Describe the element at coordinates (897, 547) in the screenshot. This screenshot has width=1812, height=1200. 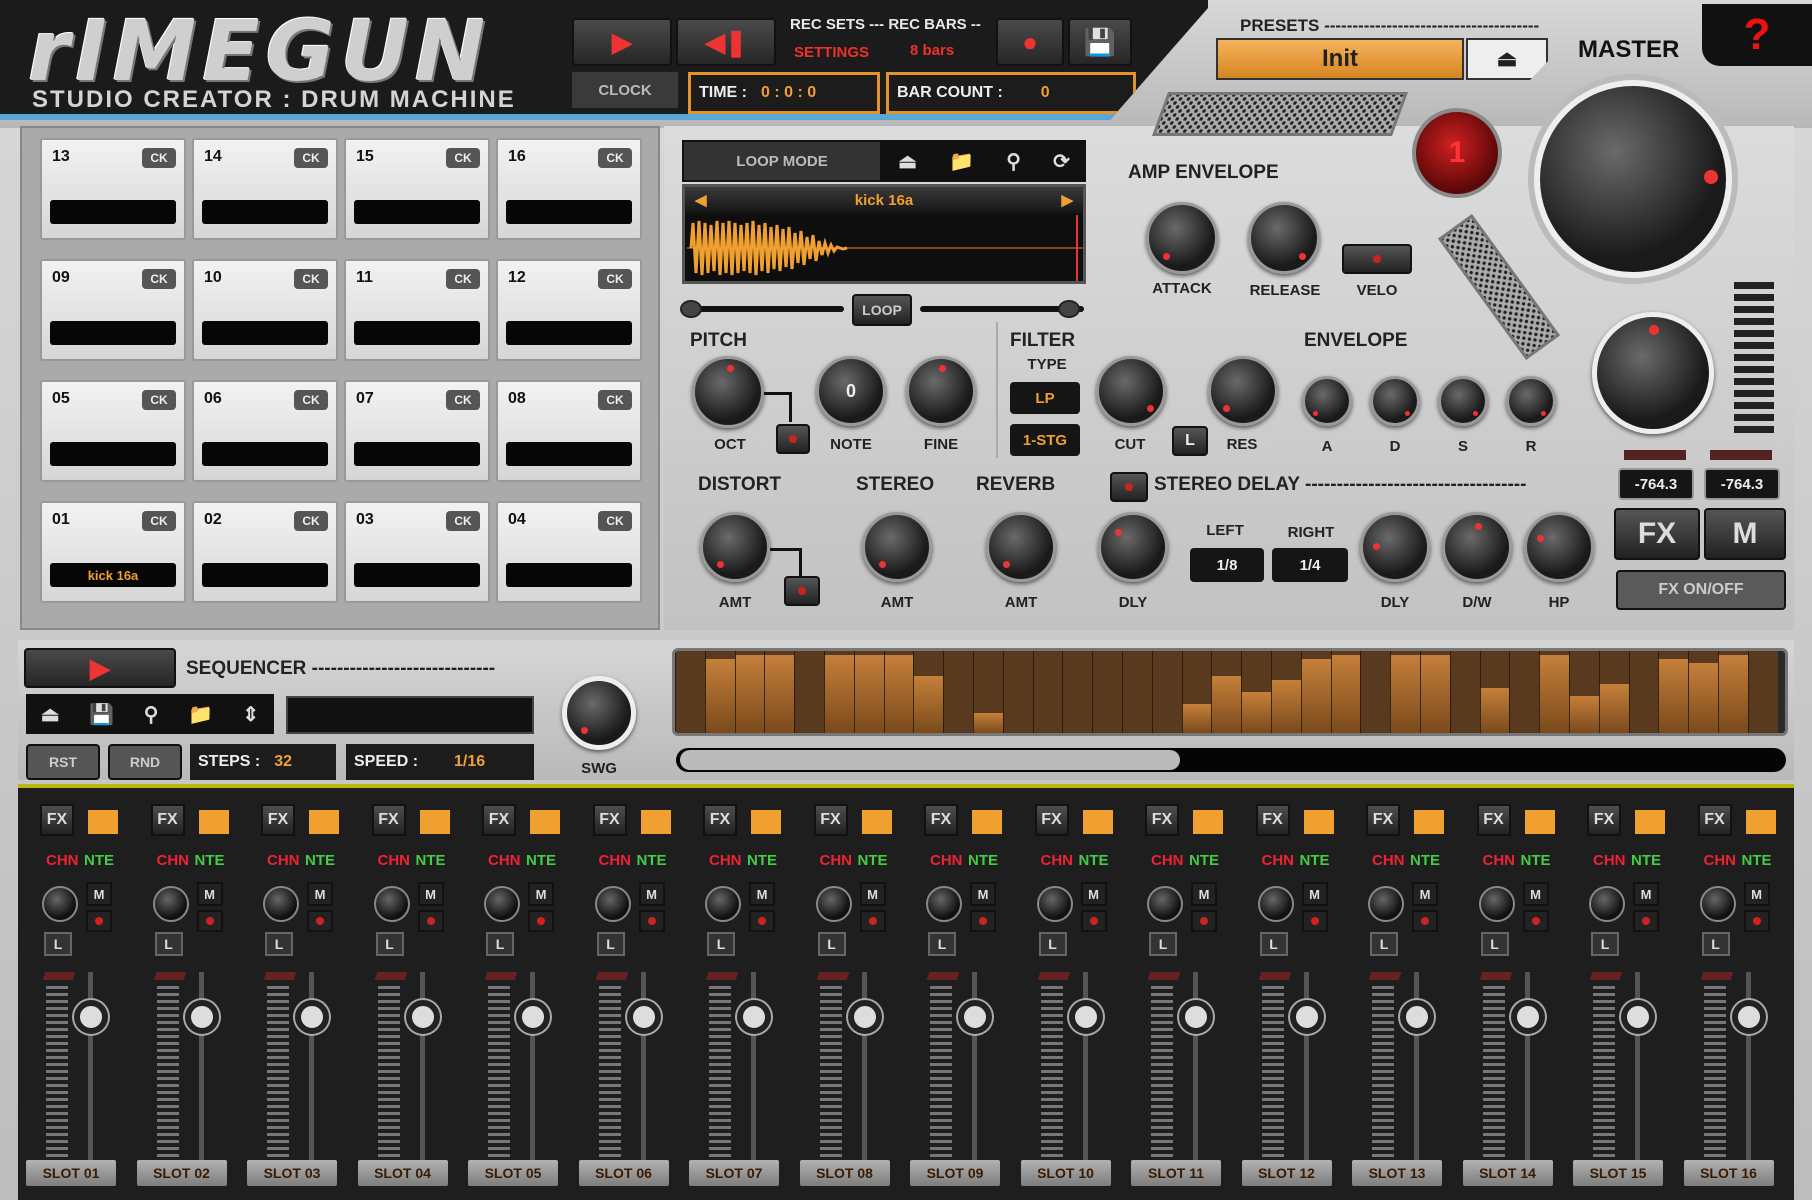
I see `stereo-knob` at that location.